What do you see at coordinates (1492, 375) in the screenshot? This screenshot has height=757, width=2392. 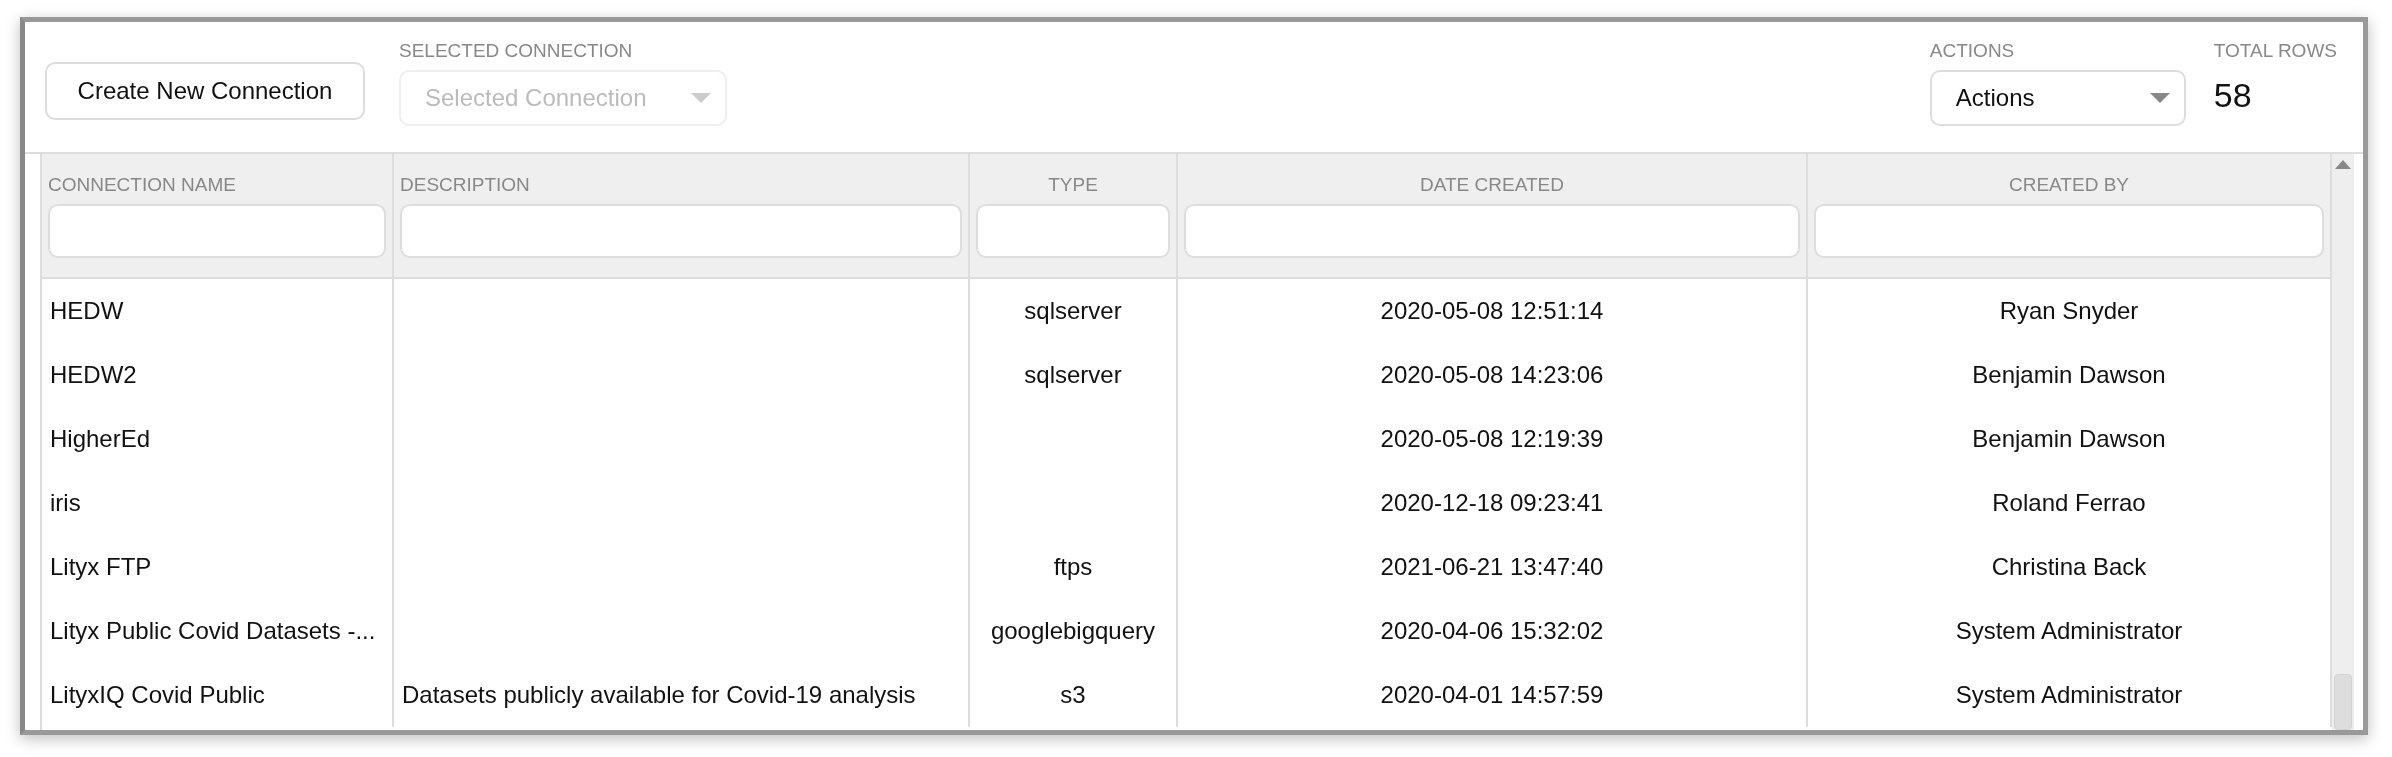 I see `table-cell: 2020-05-08 14:23:06` at bounding box center [1492, 375].